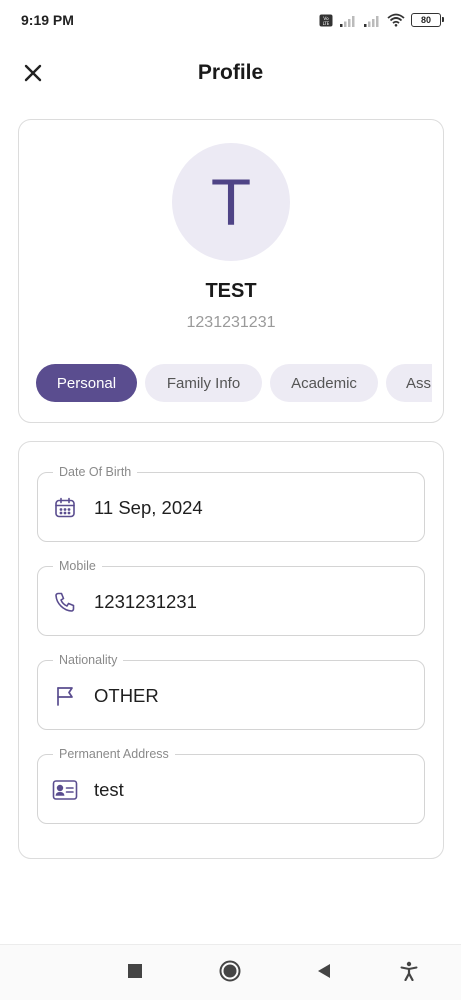  What do you see at coordinates (77, 566) in the screenshot?
I see `field-label: Mobile` at bounding box center [77, 566].